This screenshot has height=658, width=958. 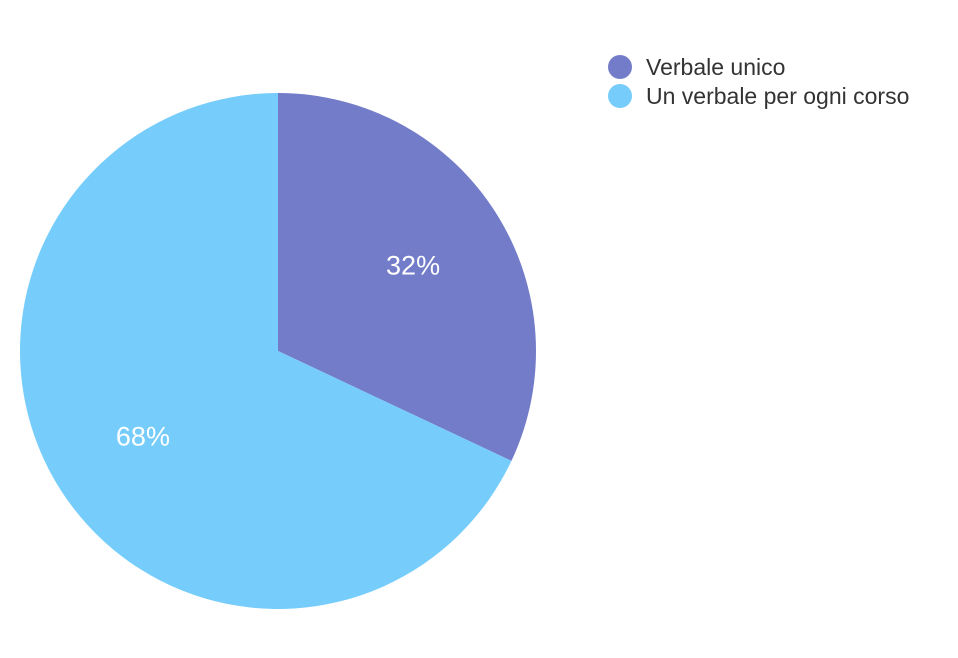 I want to click on legend-swatch-verbale-unico, so click(x=620, y=67).